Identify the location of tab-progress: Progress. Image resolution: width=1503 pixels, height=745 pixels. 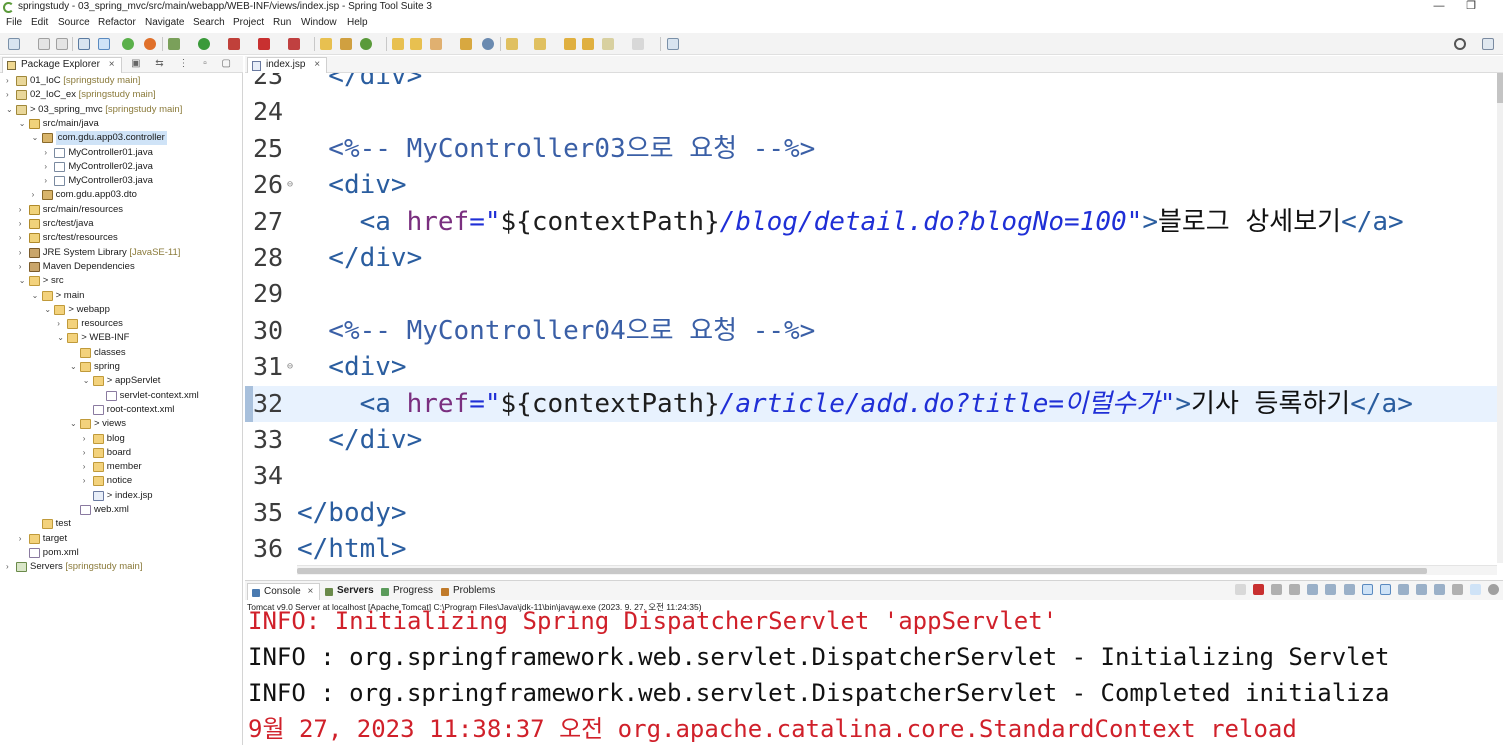
(408, 591).